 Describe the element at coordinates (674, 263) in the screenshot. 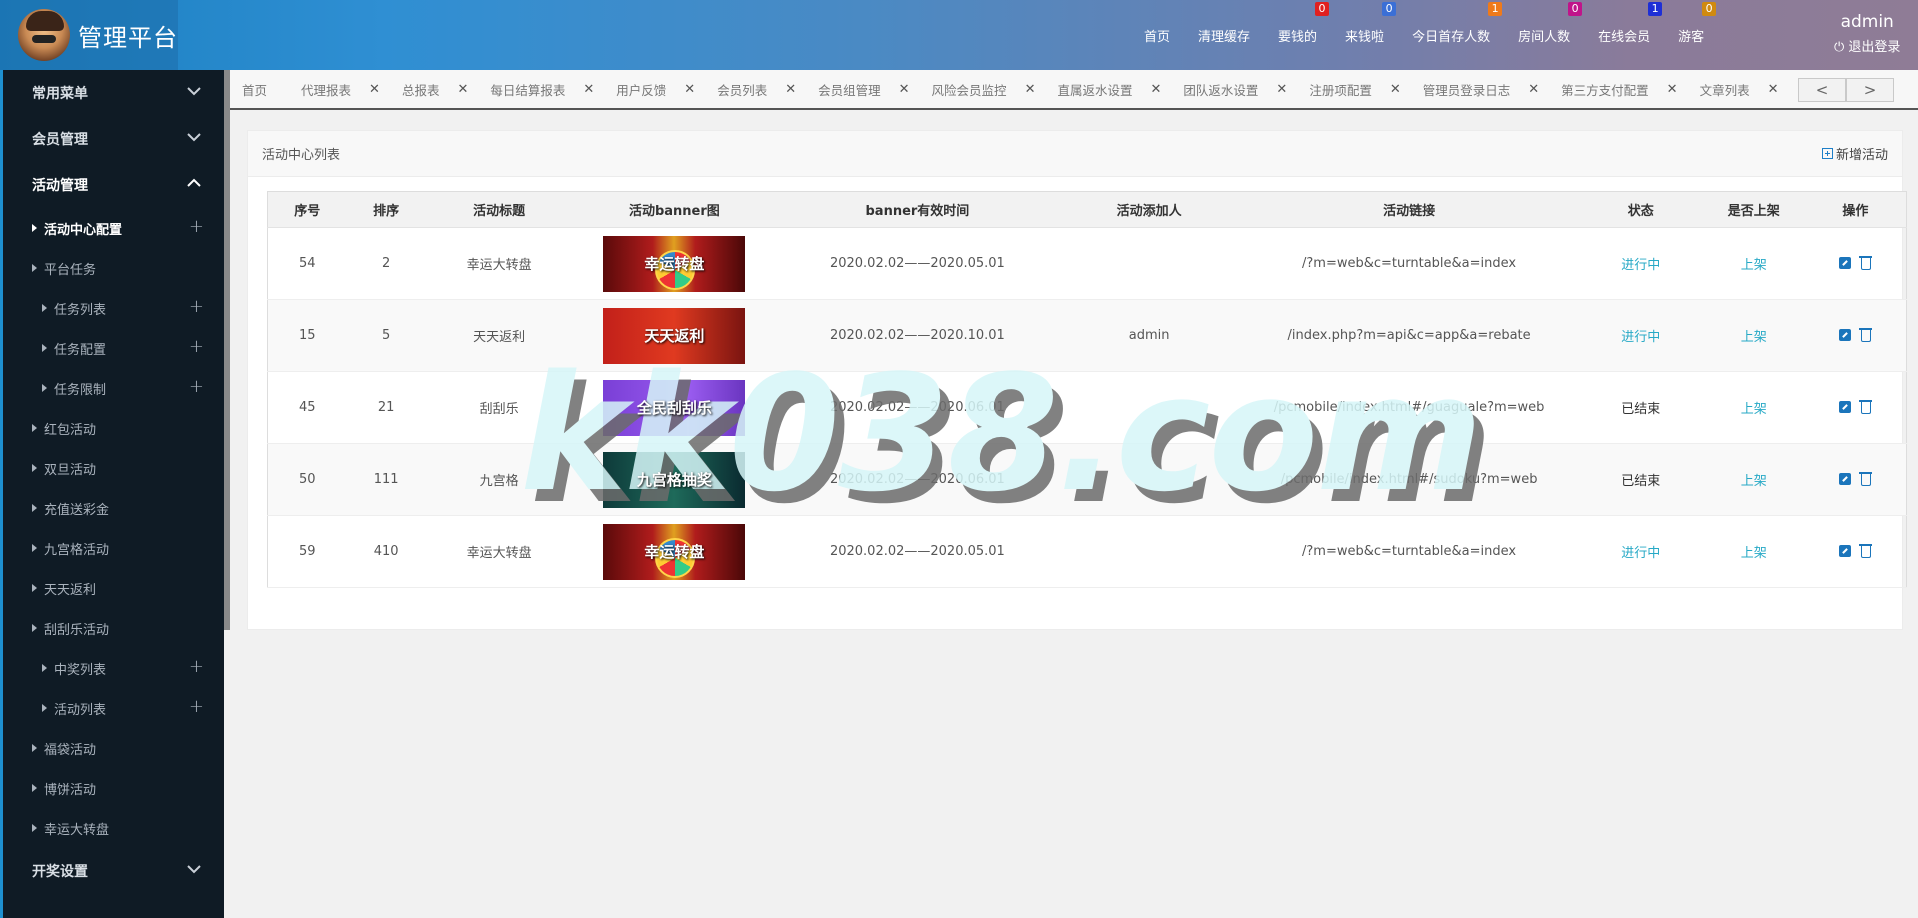

I see `cell-banner: 幸运转盘` at that location.